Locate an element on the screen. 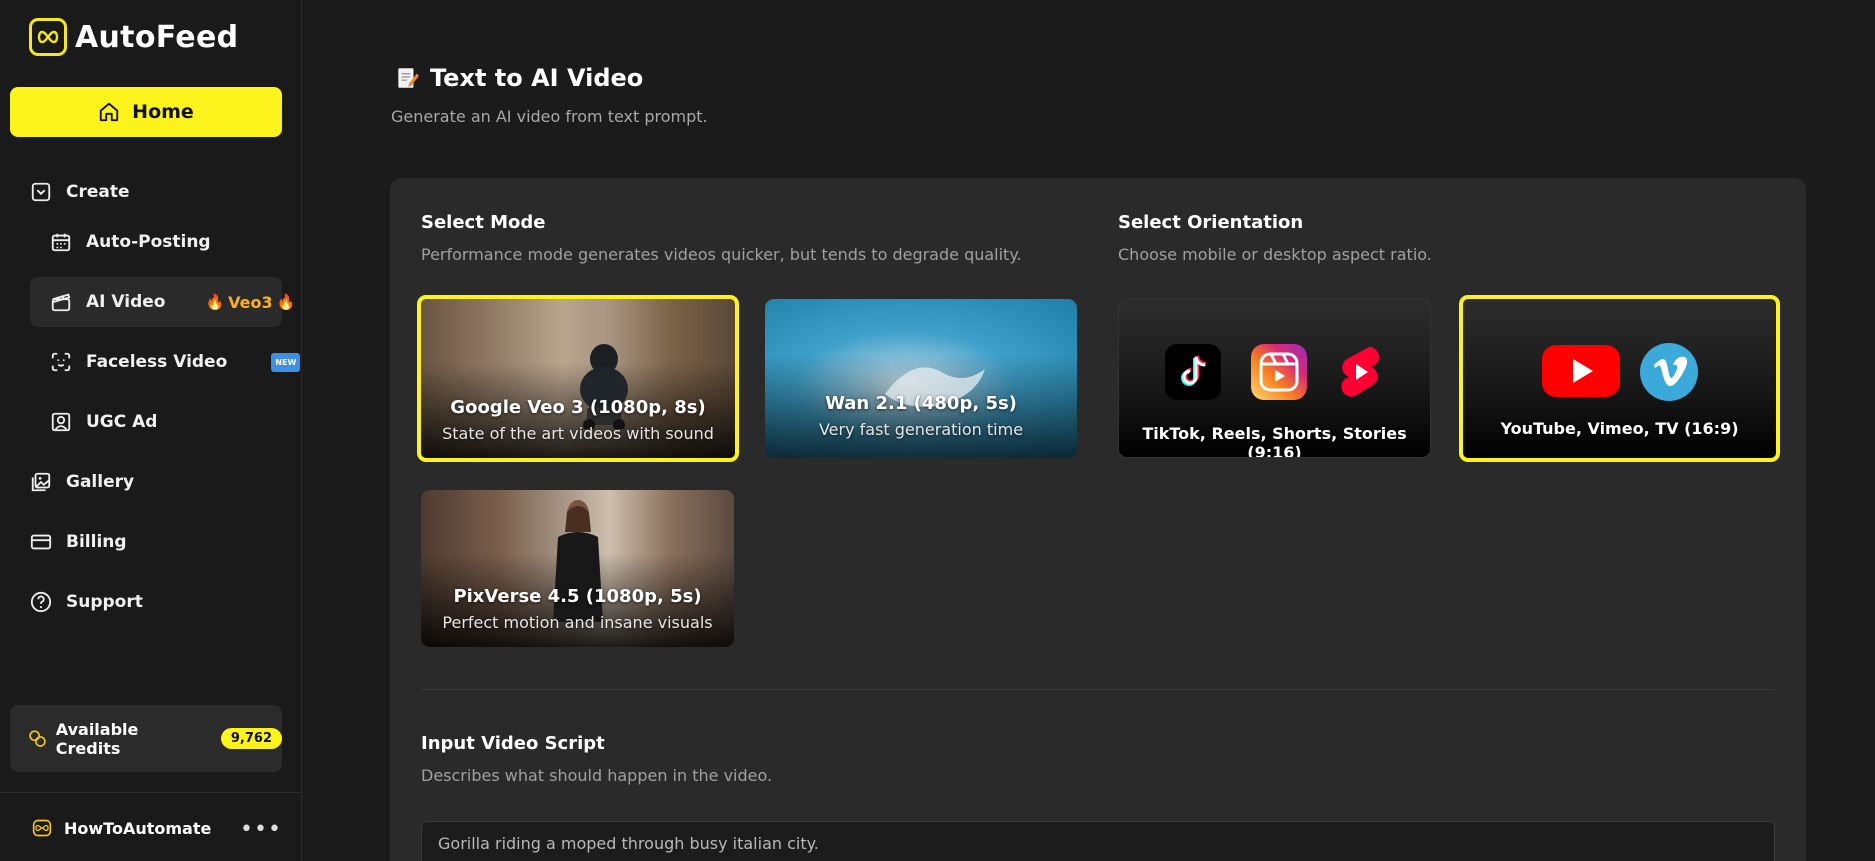 This screenshot has width=1875, height=861. home-label: Home is located at coordinates (163, 112).